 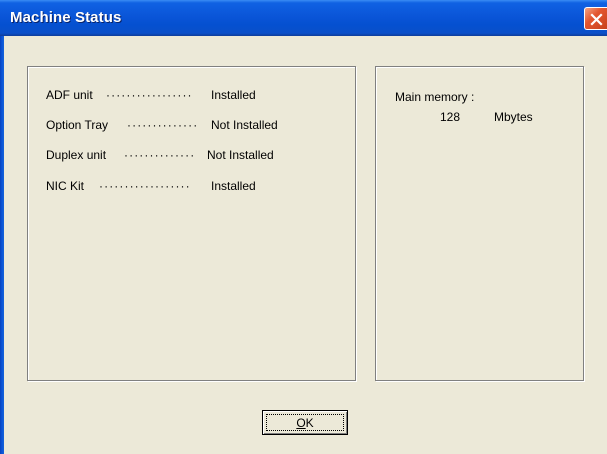 I want to click on close-button, so click(x=595, y=18).